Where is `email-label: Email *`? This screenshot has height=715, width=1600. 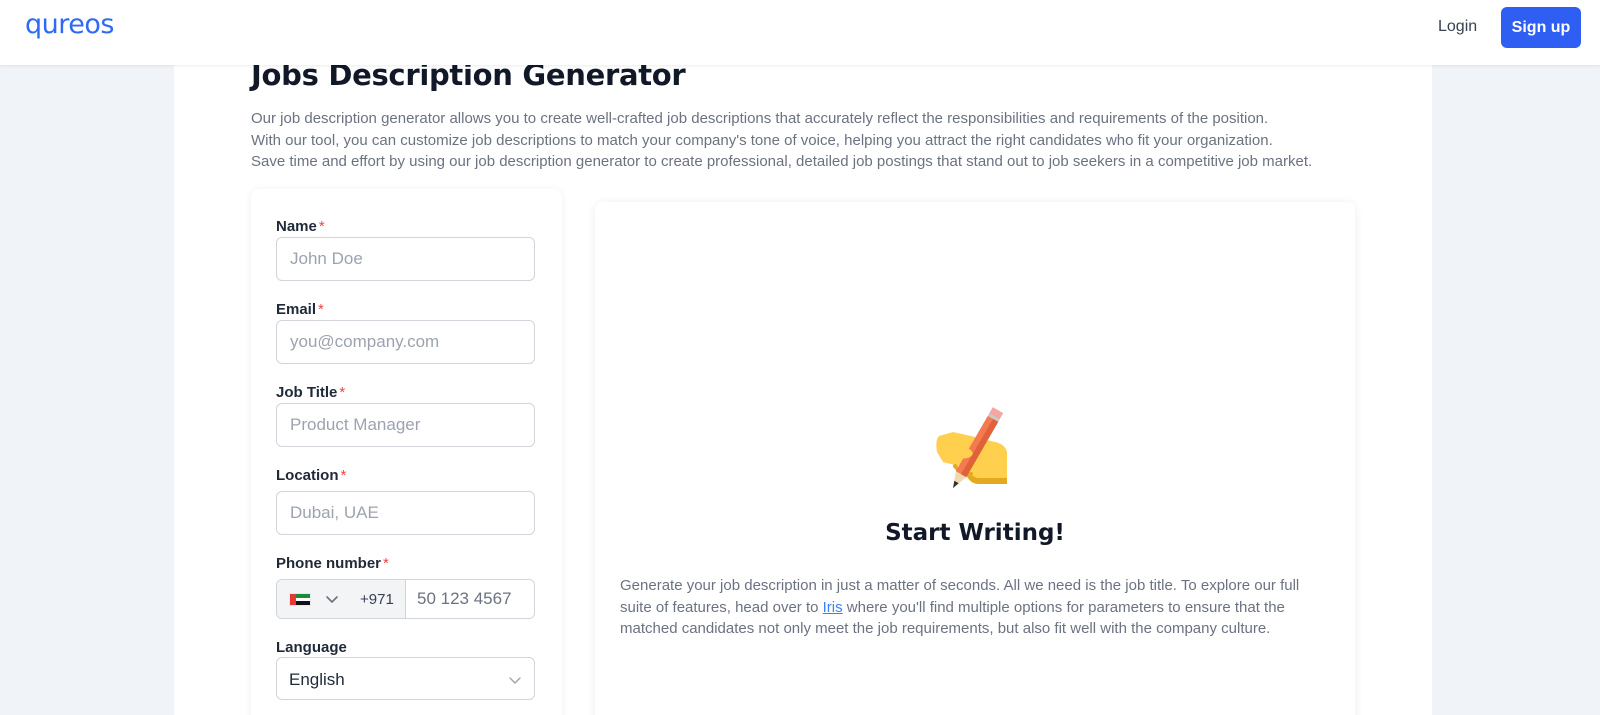
email-label: Email * is located at coordinates (300, 309).